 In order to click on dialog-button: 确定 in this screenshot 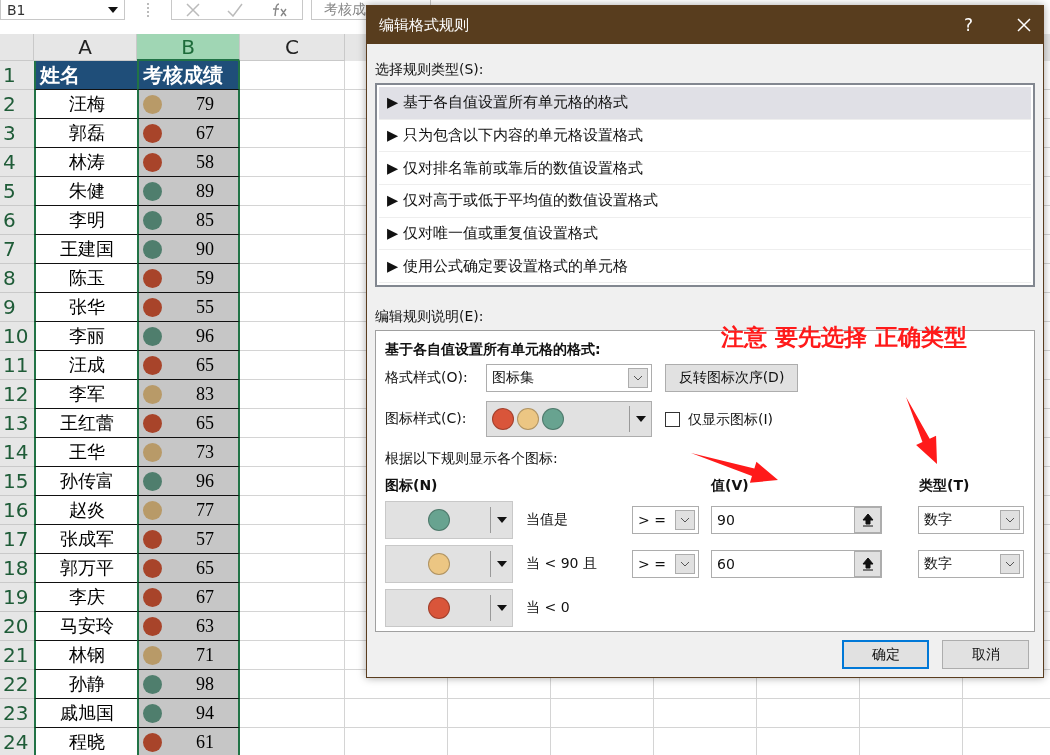, I will do `click(885, 654)`.